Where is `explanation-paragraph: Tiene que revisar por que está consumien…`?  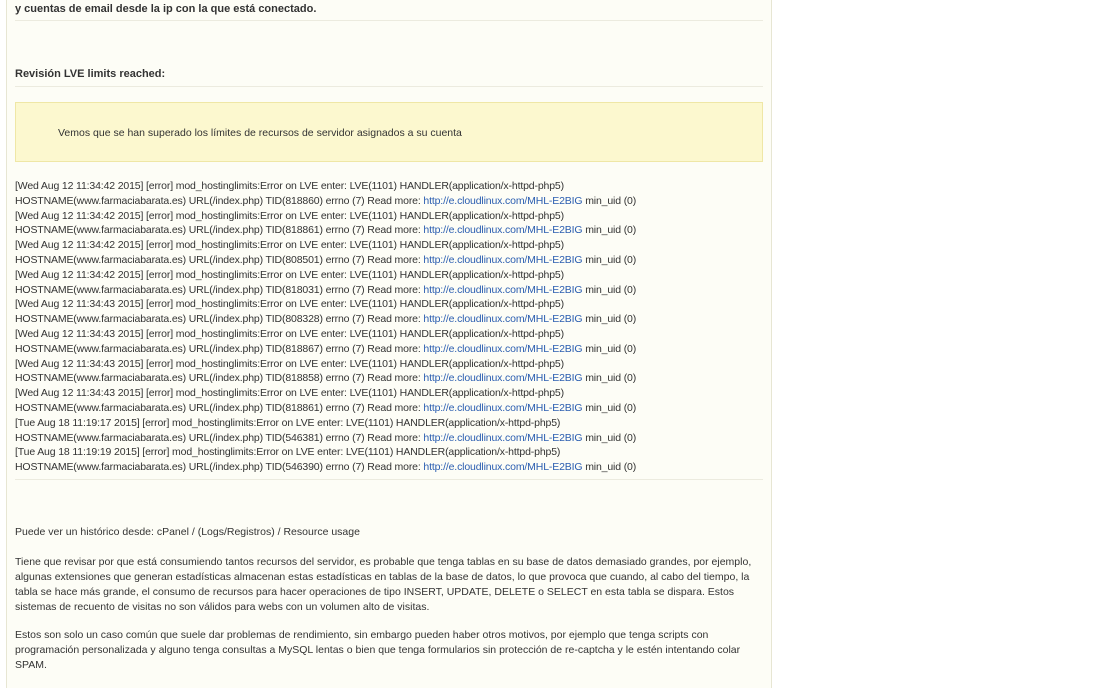 explanation-paragraph: Tiene que revisar por que está consumien… is located at coordinates (383, 584).